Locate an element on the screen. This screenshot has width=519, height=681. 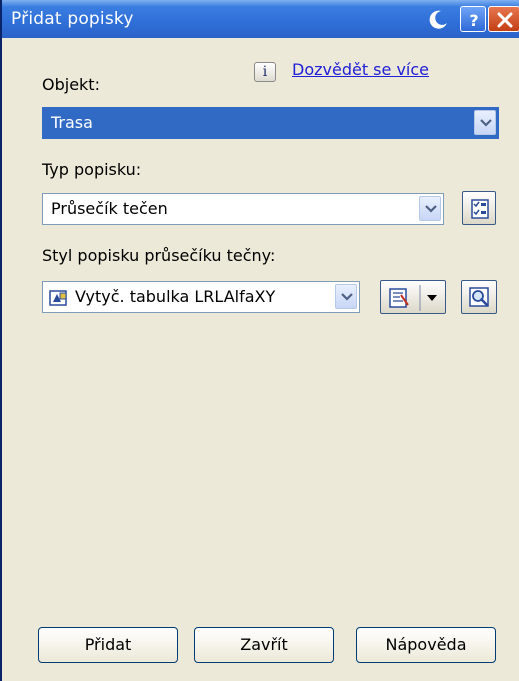
help-icon: ? is located at coordinates (473, 20).